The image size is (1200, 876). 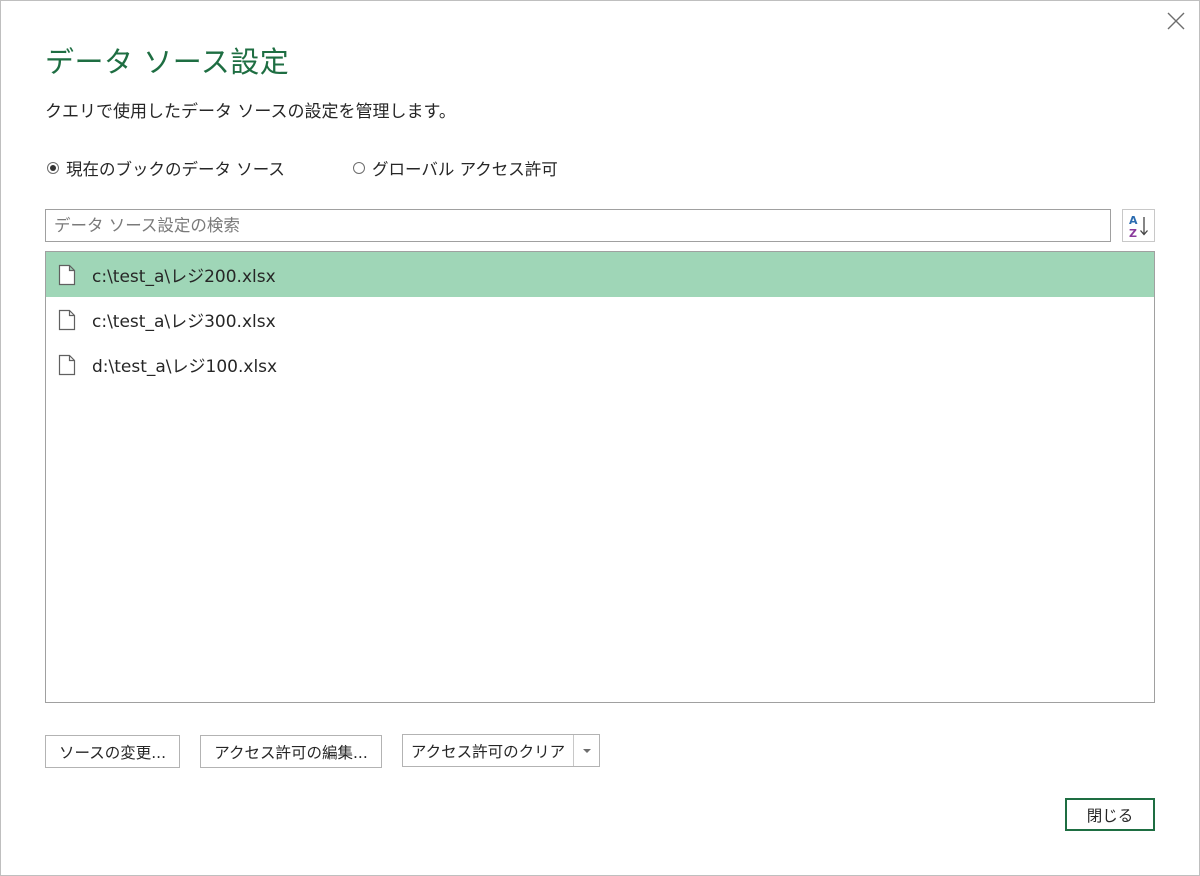 I want to click on search-field, so click(x=578, y=225).